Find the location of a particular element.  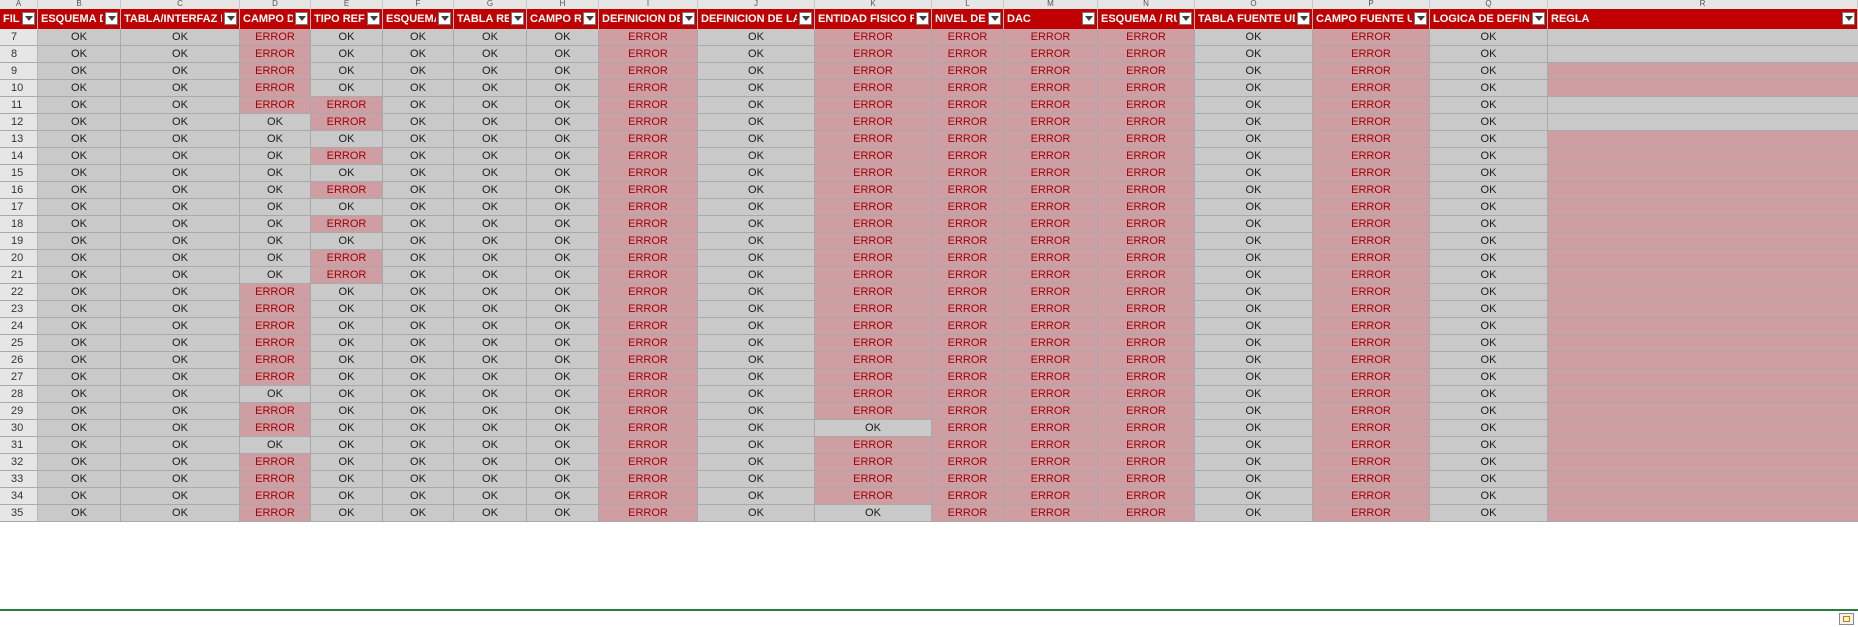

row-number: 11 is located at coordinates (19, 105).